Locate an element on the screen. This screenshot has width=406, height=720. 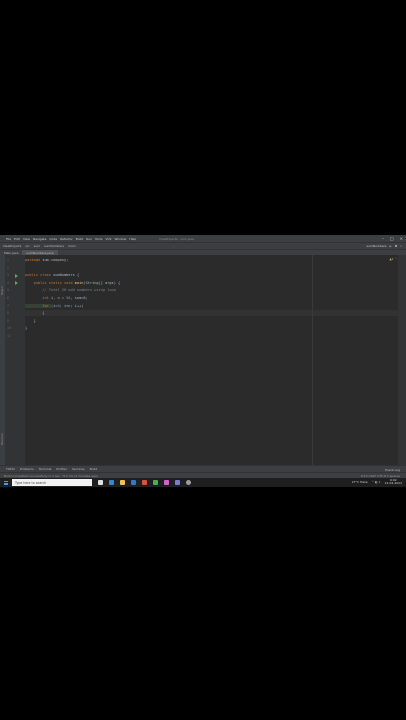
weather-widget: 27°C Haze is located at coordinates (360, 482).